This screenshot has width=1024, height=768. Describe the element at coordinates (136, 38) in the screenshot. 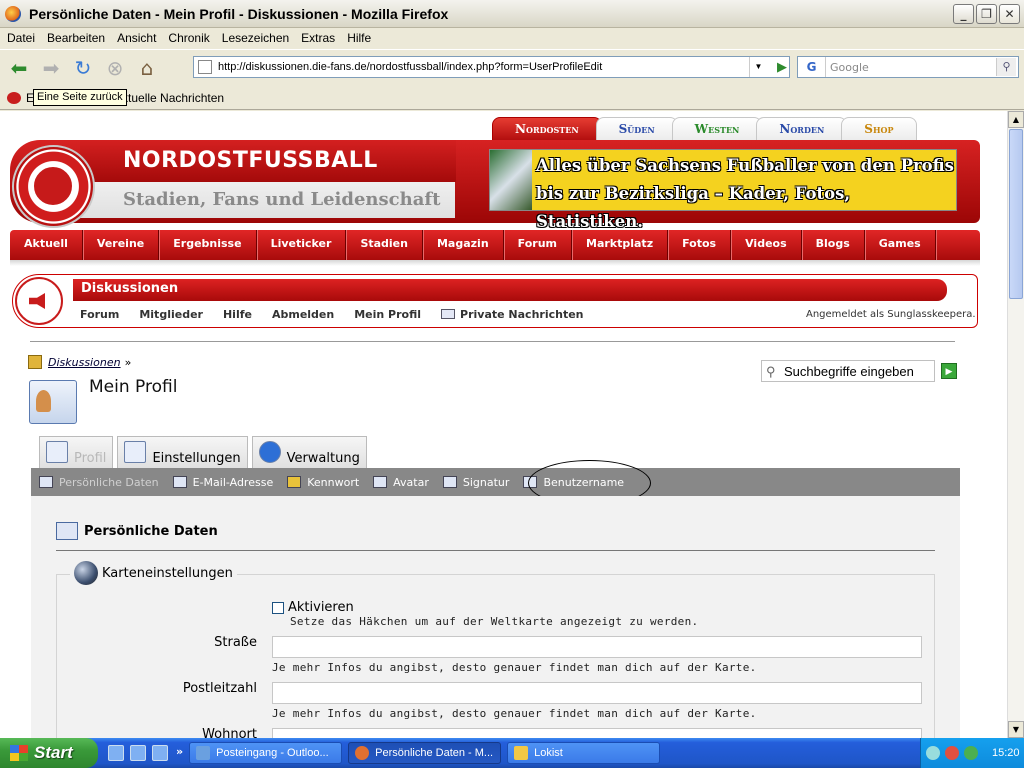

I see `menu-ansicht: Ansicht` at that location.